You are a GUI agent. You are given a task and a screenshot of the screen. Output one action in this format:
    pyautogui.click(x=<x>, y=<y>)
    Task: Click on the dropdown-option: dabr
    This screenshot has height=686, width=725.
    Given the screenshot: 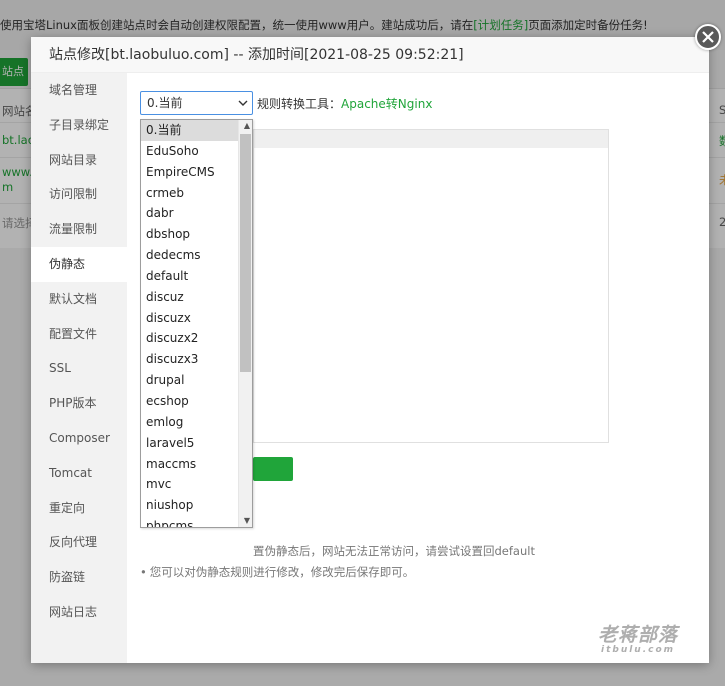 What is the action you would take?
    pyautogui.click(x=190, y=213)
    